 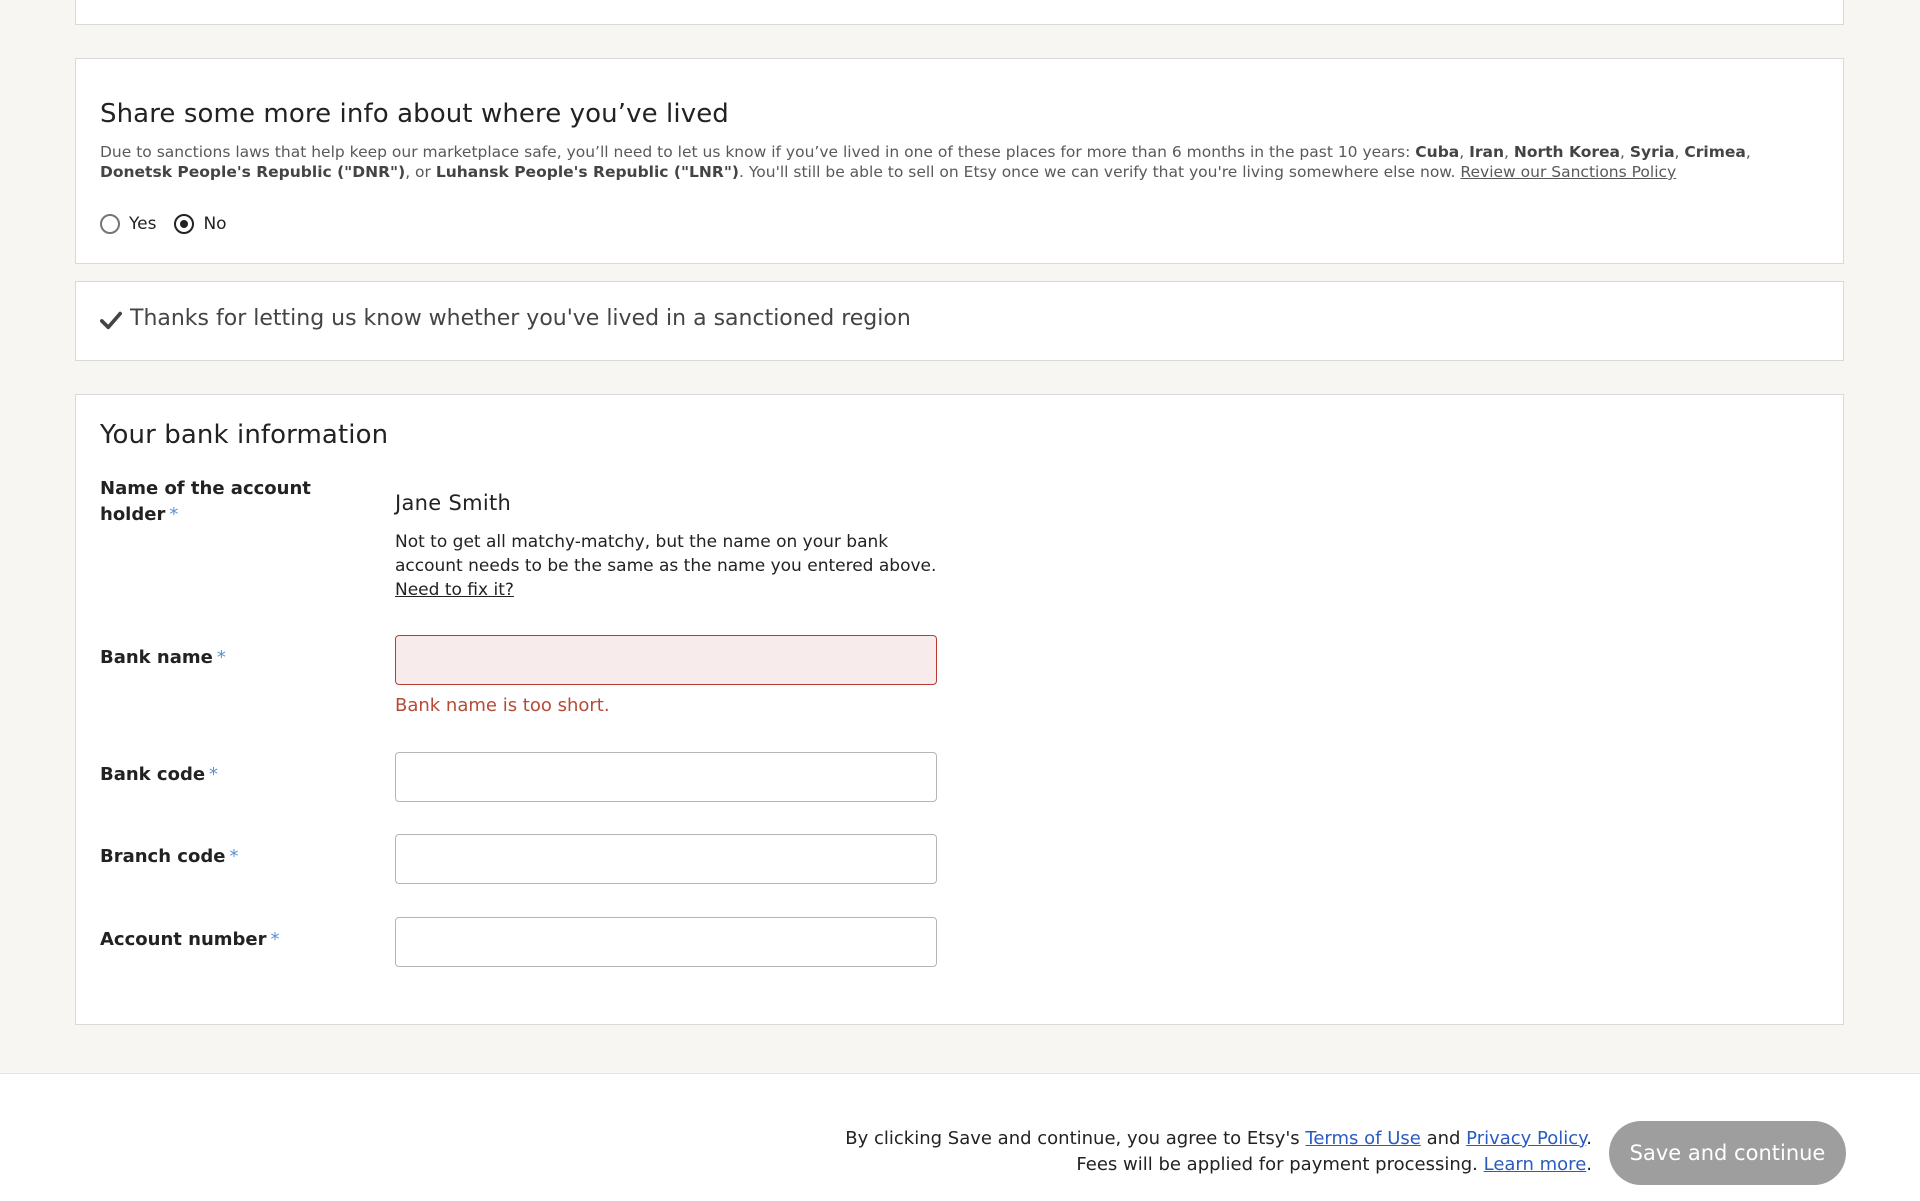 I want to click on region-iran: Iran, so click(x=1487, y=152).